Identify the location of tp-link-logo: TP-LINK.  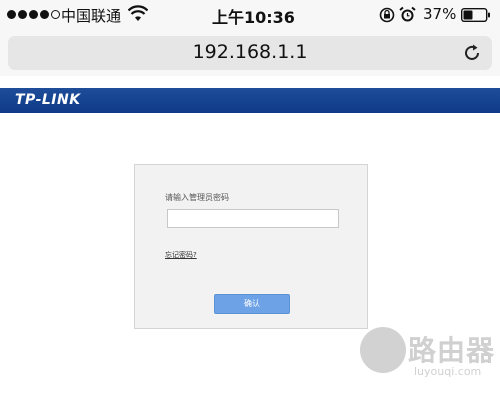
(48, 100).